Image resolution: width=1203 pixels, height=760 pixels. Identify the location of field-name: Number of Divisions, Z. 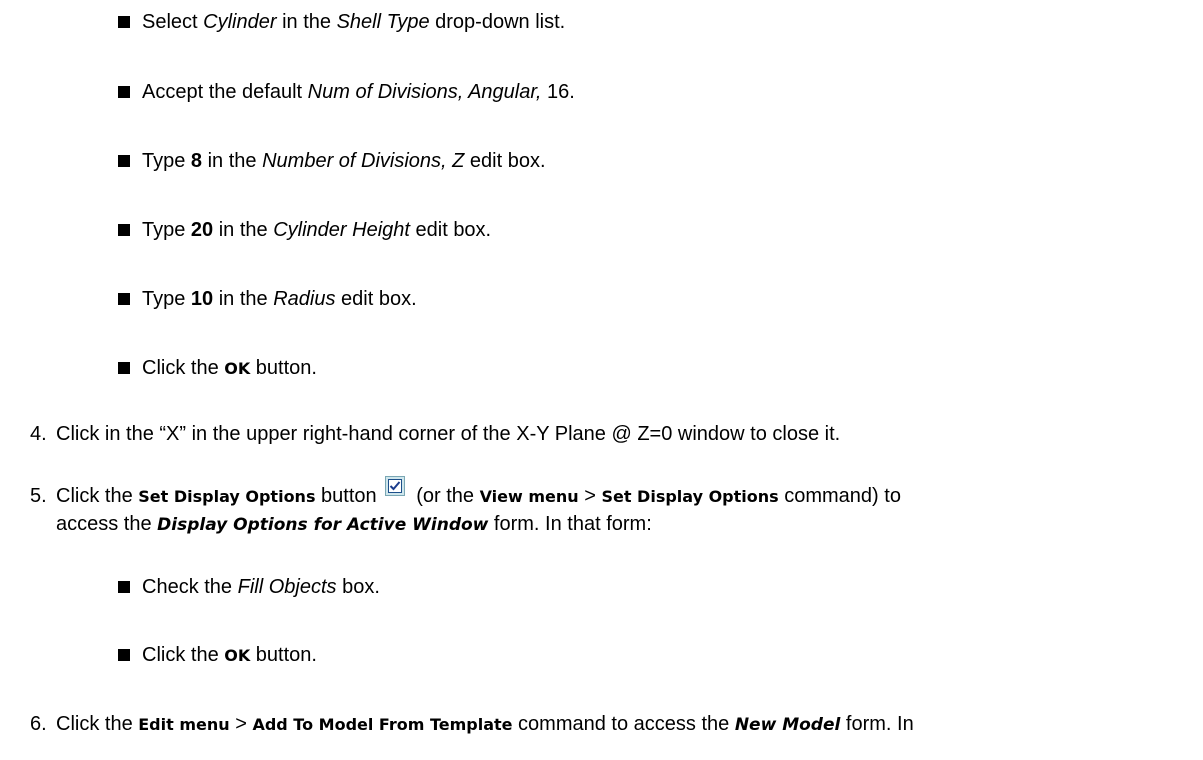
(363, 161).